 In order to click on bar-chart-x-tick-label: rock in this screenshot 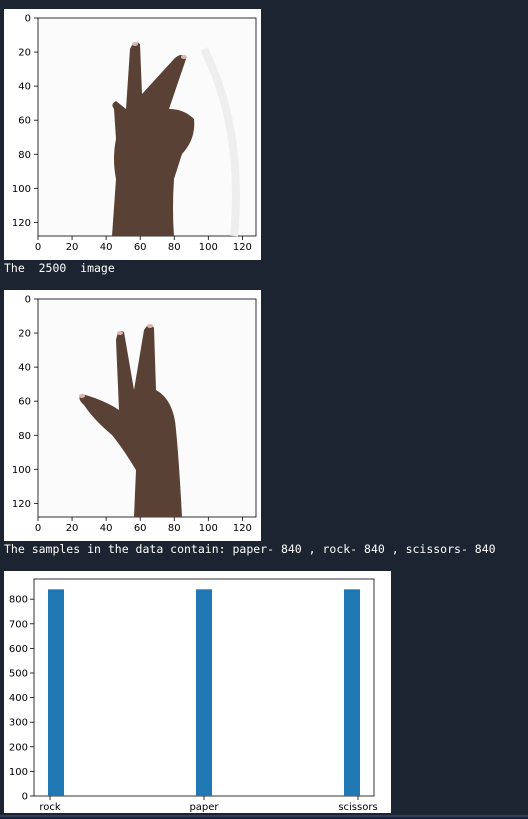, I will do `click(50, 807)`.